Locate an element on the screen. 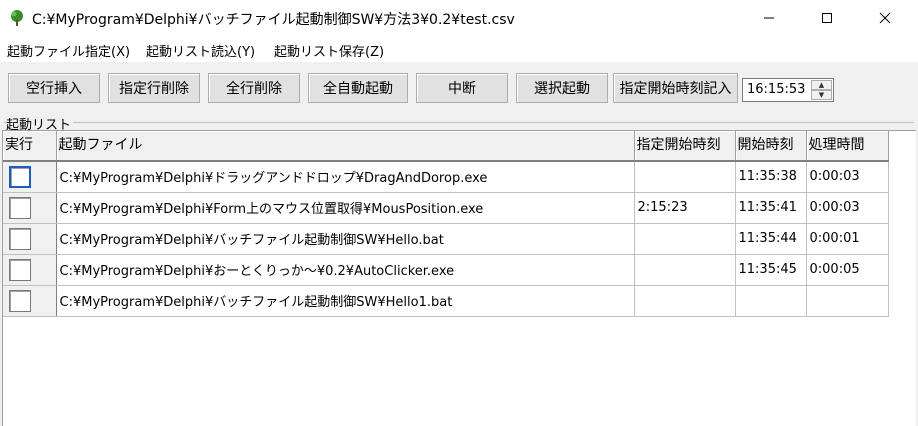 The width and height of the screenshot is (918, 426). start-time-cell is located at coordinates (771, 301).